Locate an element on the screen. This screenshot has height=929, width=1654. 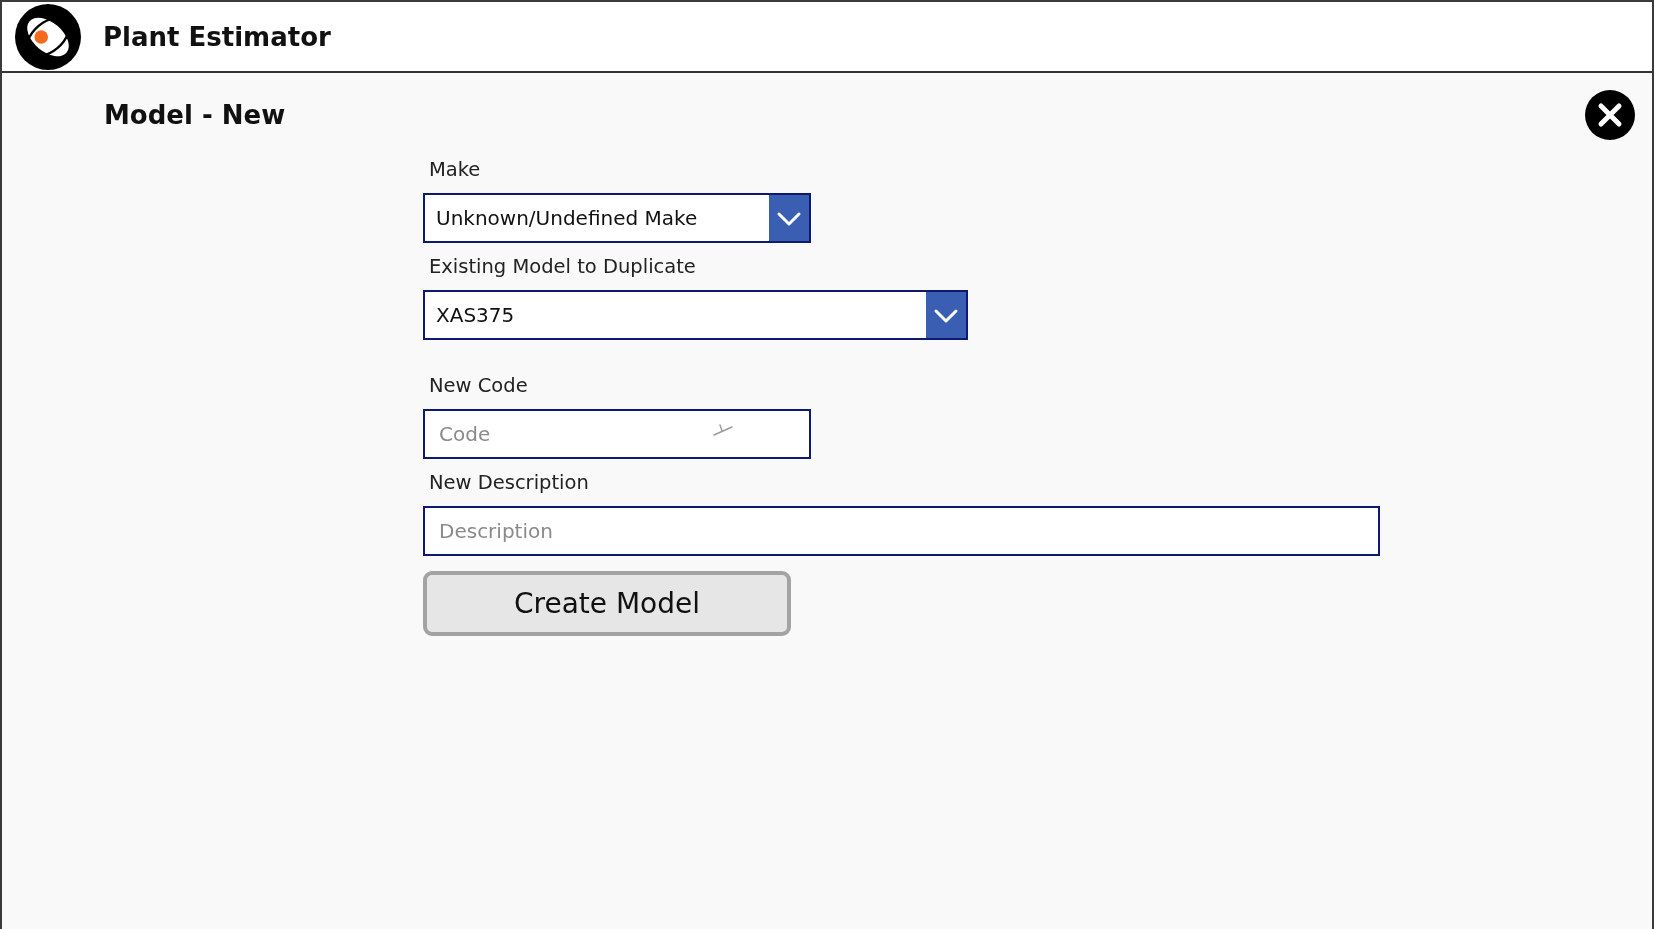
create-model-button: Create Model is located at coordinates (607, 603).